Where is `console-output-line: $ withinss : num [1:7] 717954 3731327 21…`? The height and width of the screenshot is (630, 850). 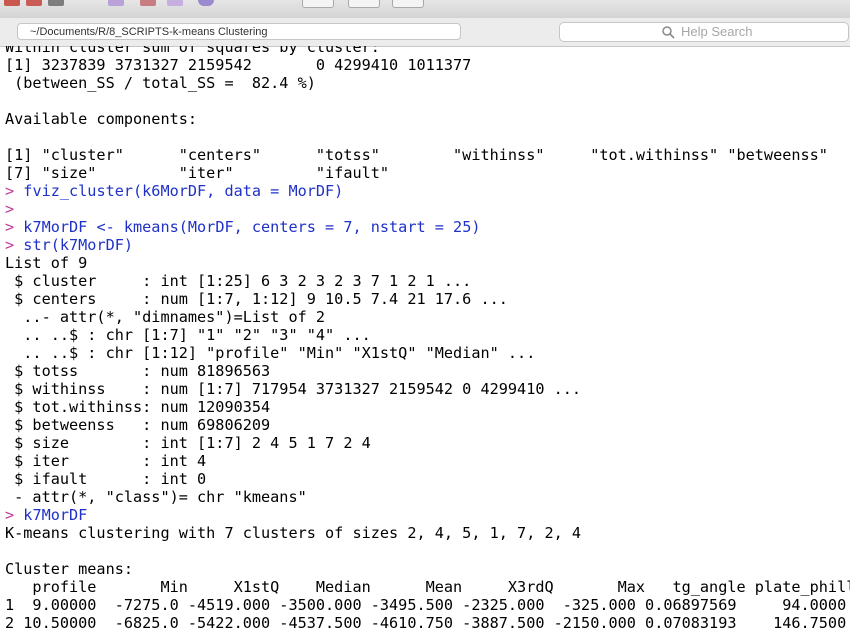 console-output-line: $ withinss : num [1:7] 717954 3731327 21… is located at coordinates (293, 389).